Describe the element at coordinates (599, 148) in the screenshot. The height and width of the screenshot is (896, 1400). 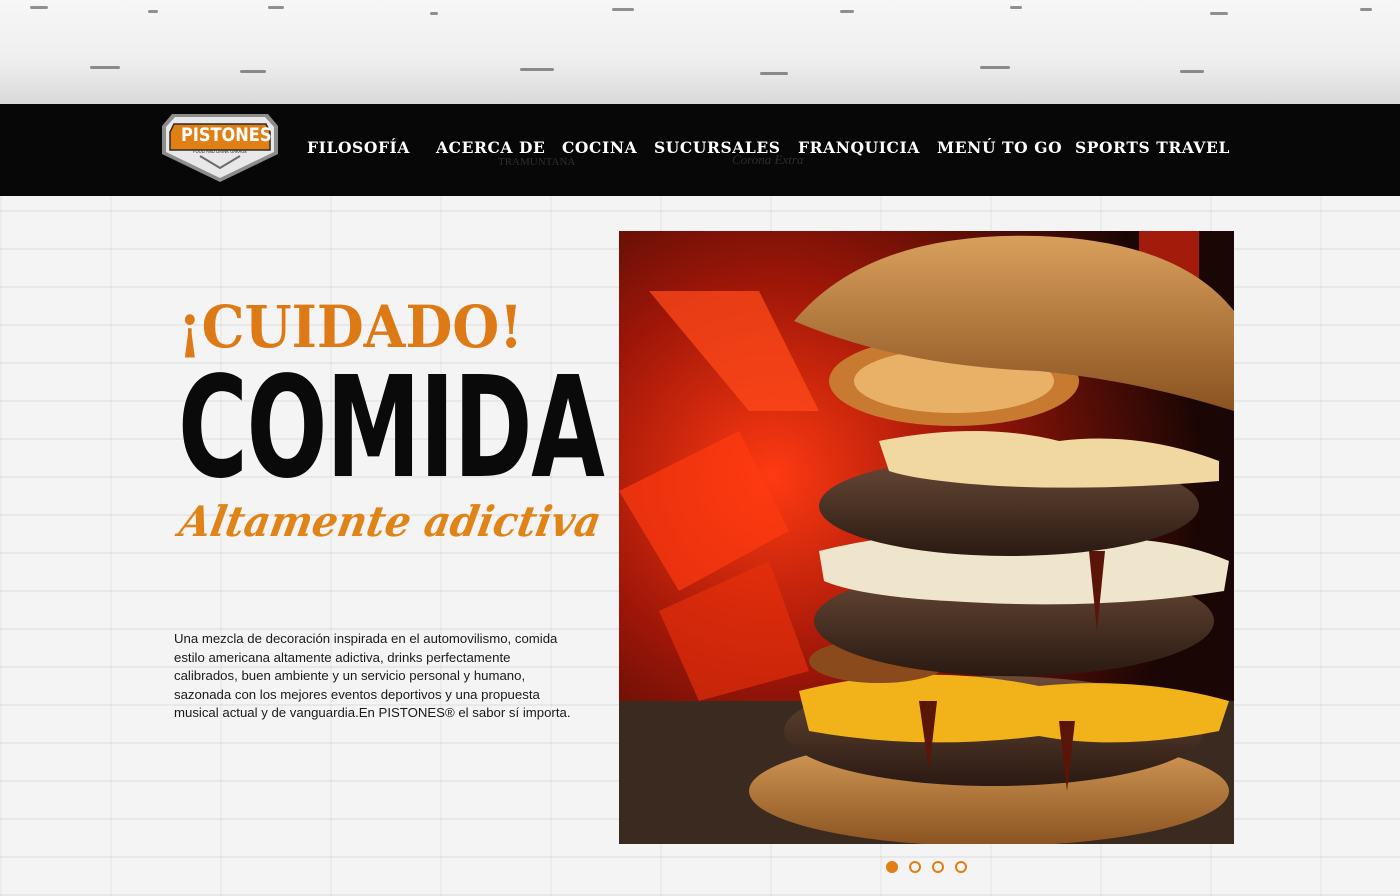
I see `nav-item-cocina: COCINA` at that location.